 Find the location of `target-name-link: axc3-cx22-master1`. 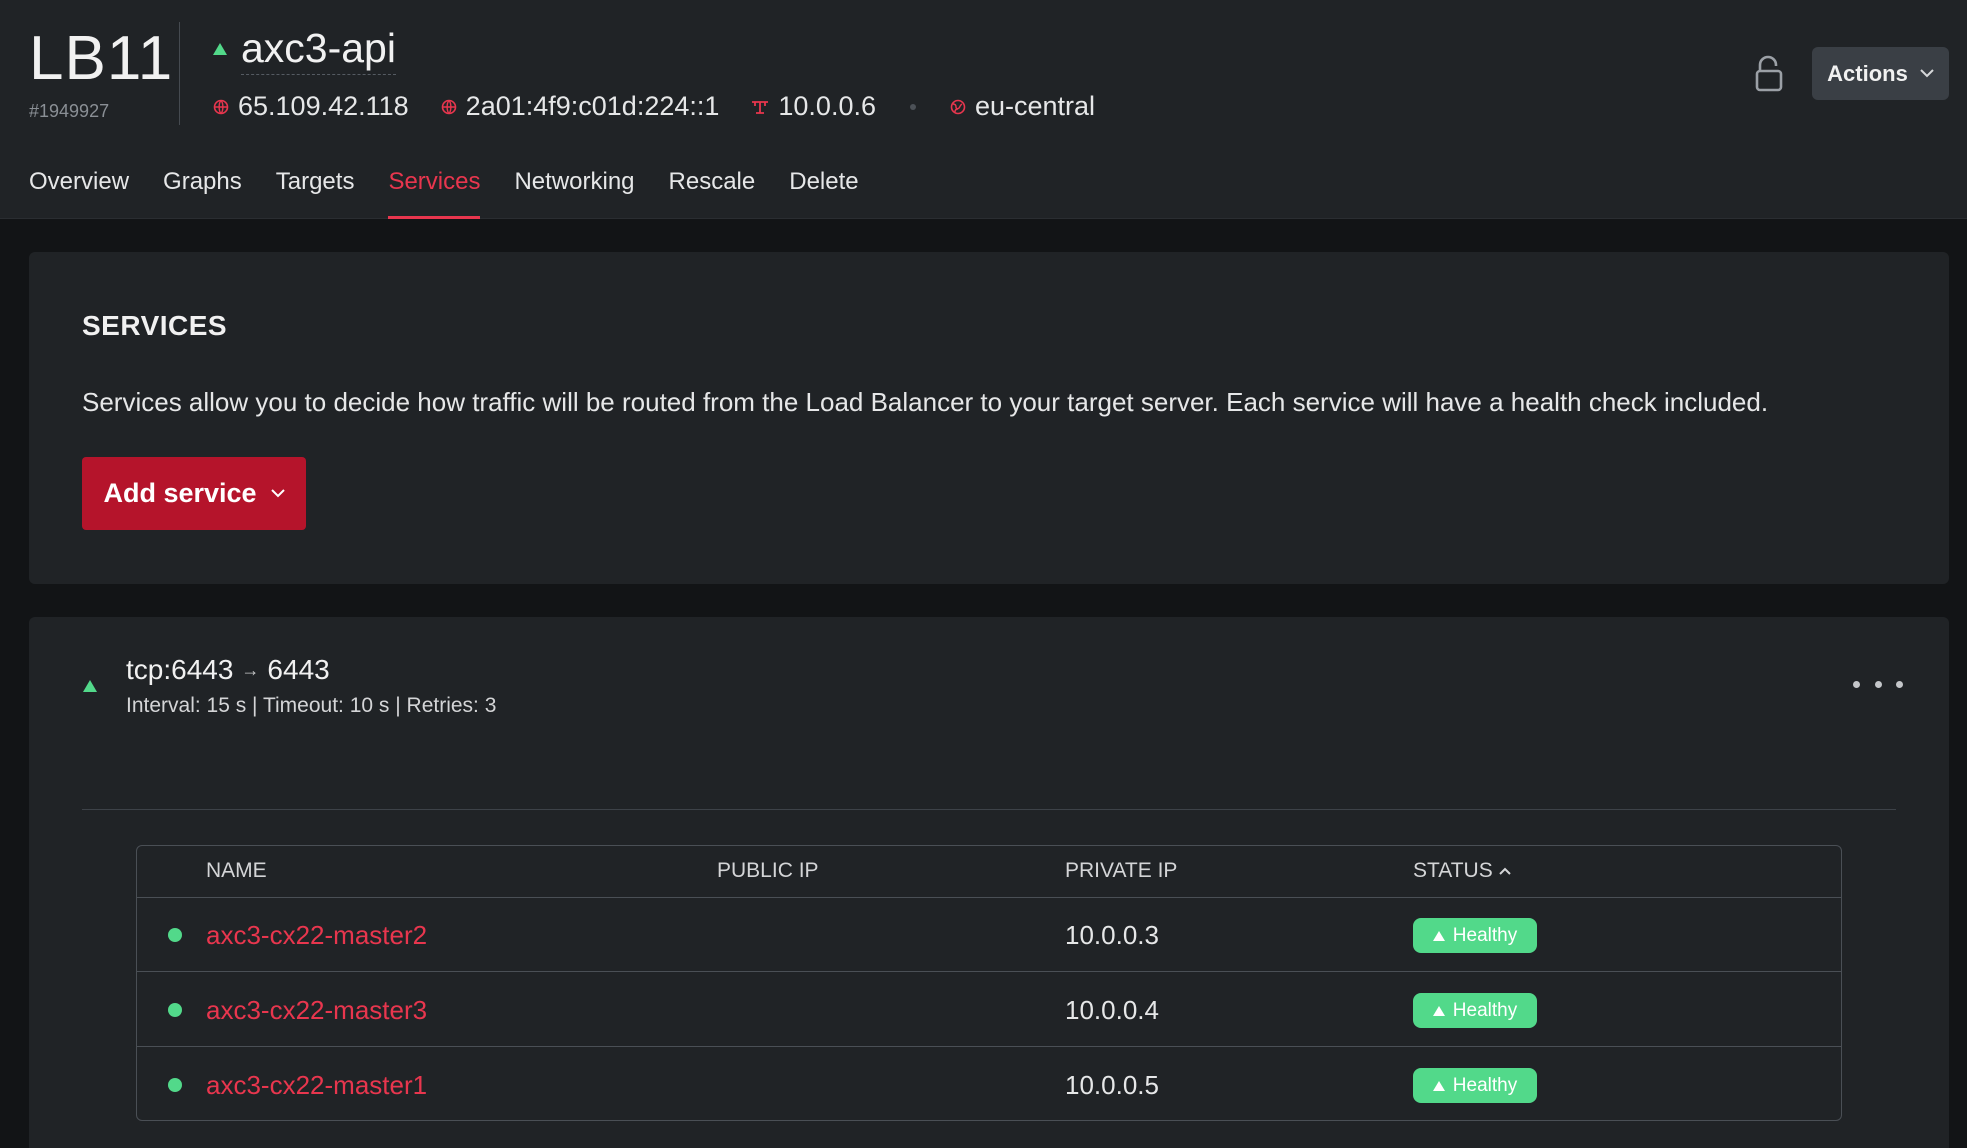

target-name-link: axc3-cx22-master1 is located at coordinates (316, 1085).